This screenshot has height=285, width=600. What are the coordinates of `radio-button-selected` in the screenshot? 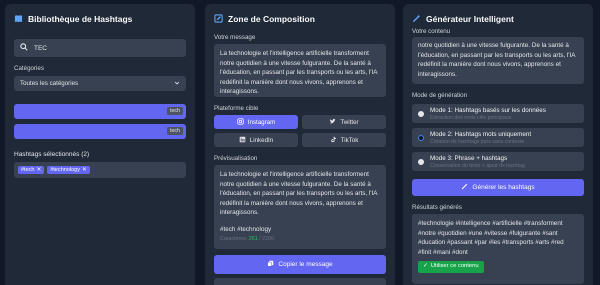 It's located at (421, 137).